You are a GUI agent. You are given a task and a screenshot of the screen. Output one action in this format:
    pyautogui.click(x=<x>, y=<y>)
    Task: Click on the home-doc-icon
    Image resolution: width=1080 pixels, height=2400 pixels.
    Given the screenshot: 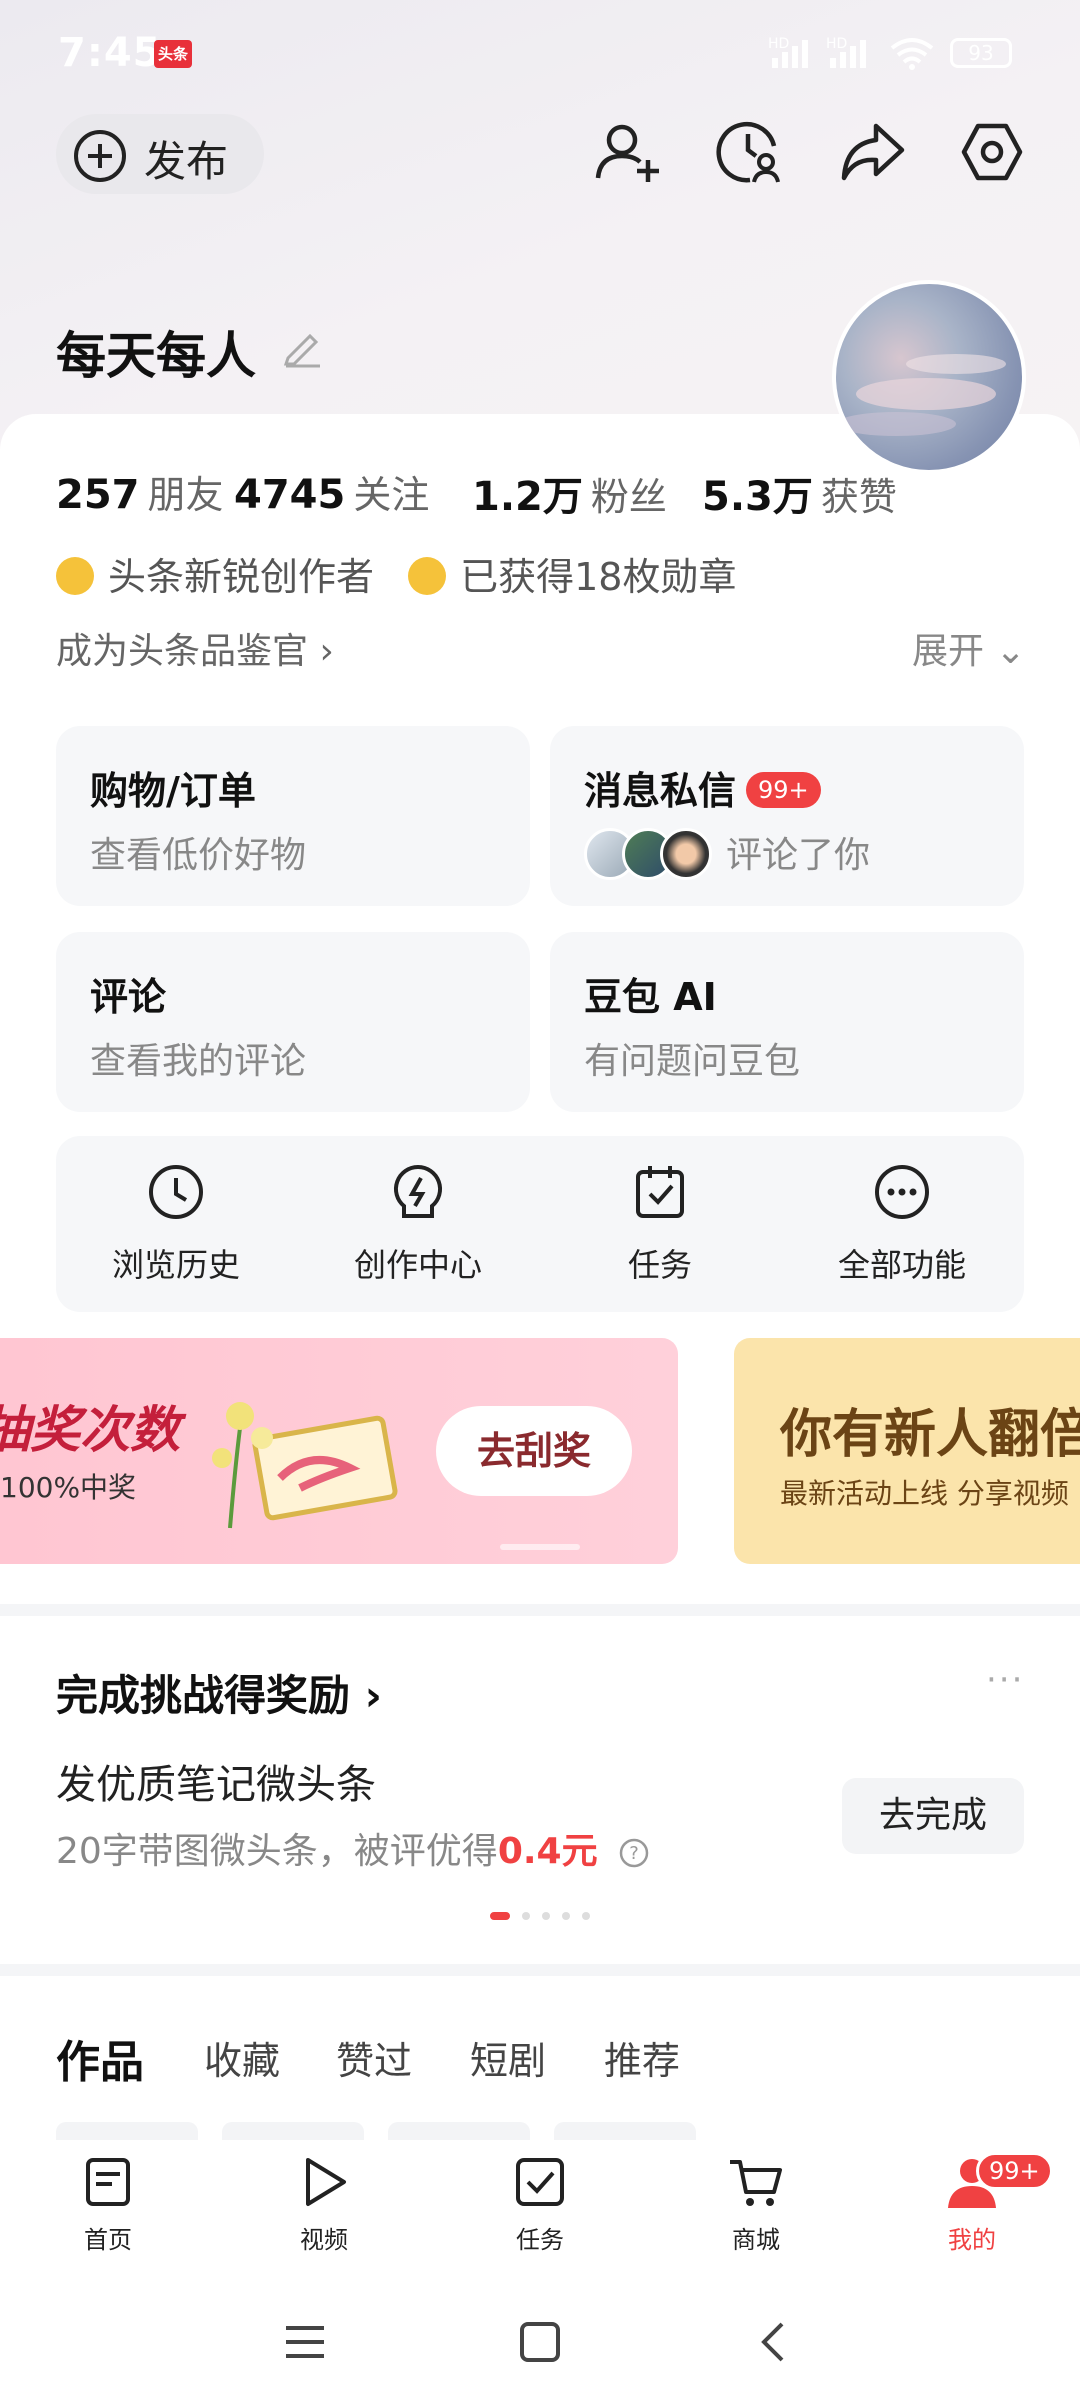 What is the action you would take?
    pyautogui.click(x=108, y=2182)
    